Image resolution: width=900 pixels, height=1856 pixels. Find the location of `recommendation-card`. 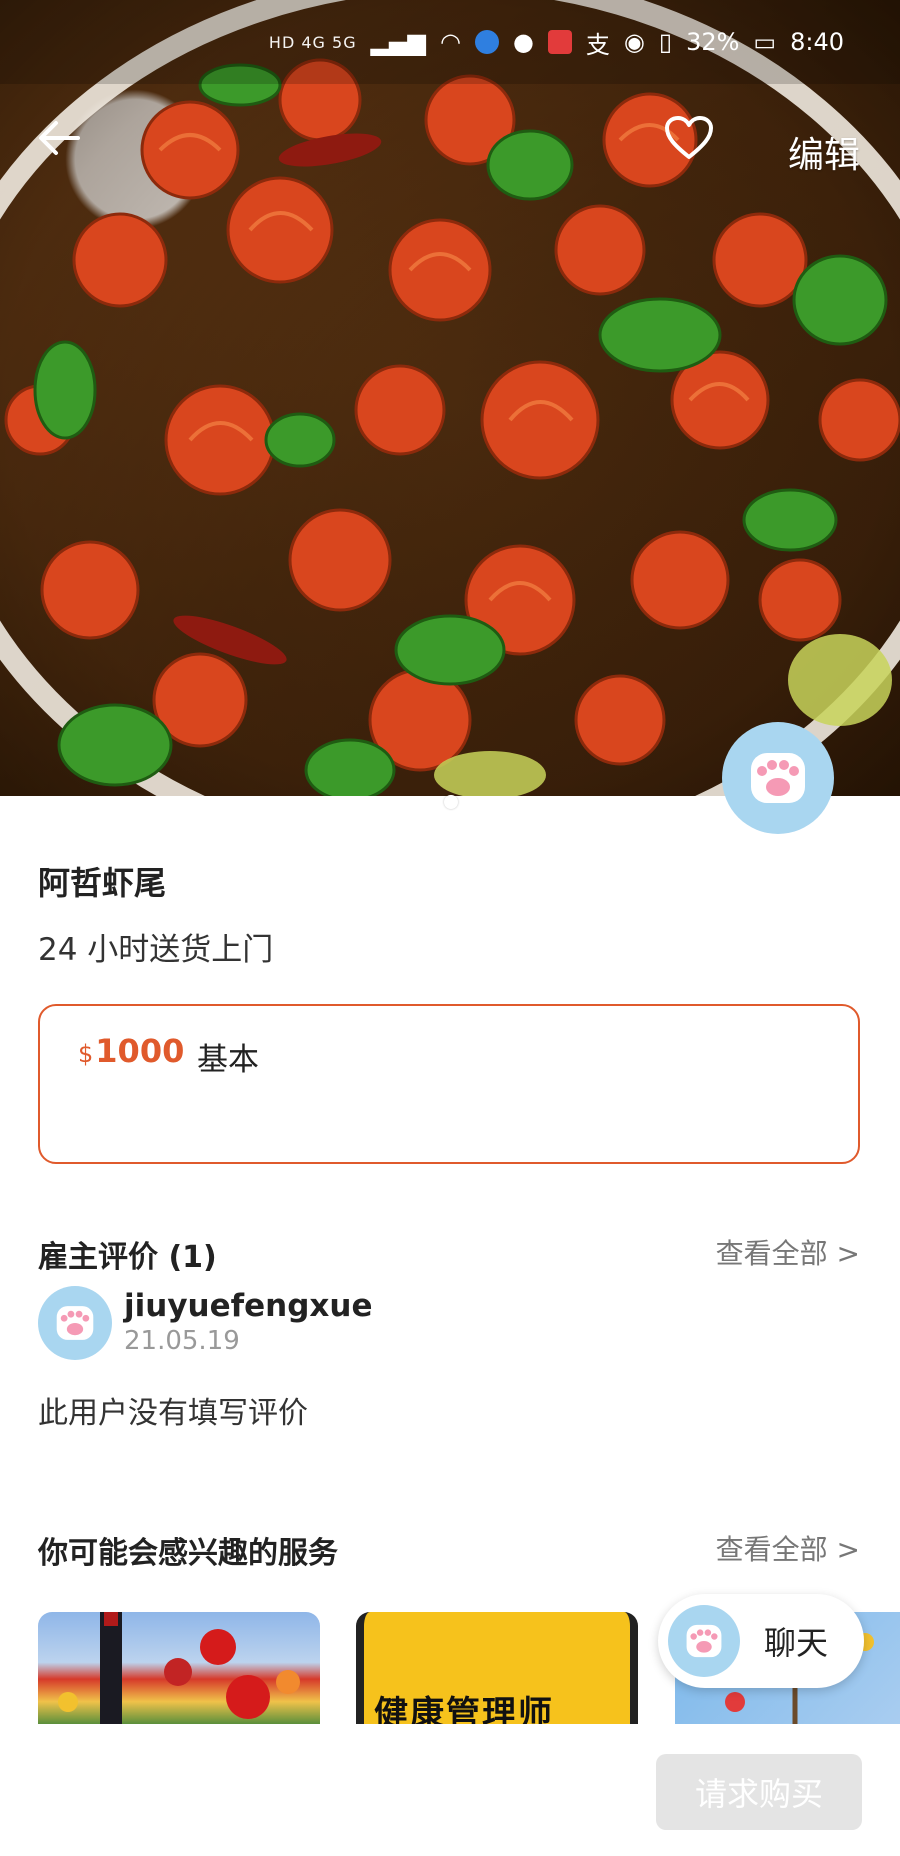

recommendation-card is located at coordinates (179, 1668).